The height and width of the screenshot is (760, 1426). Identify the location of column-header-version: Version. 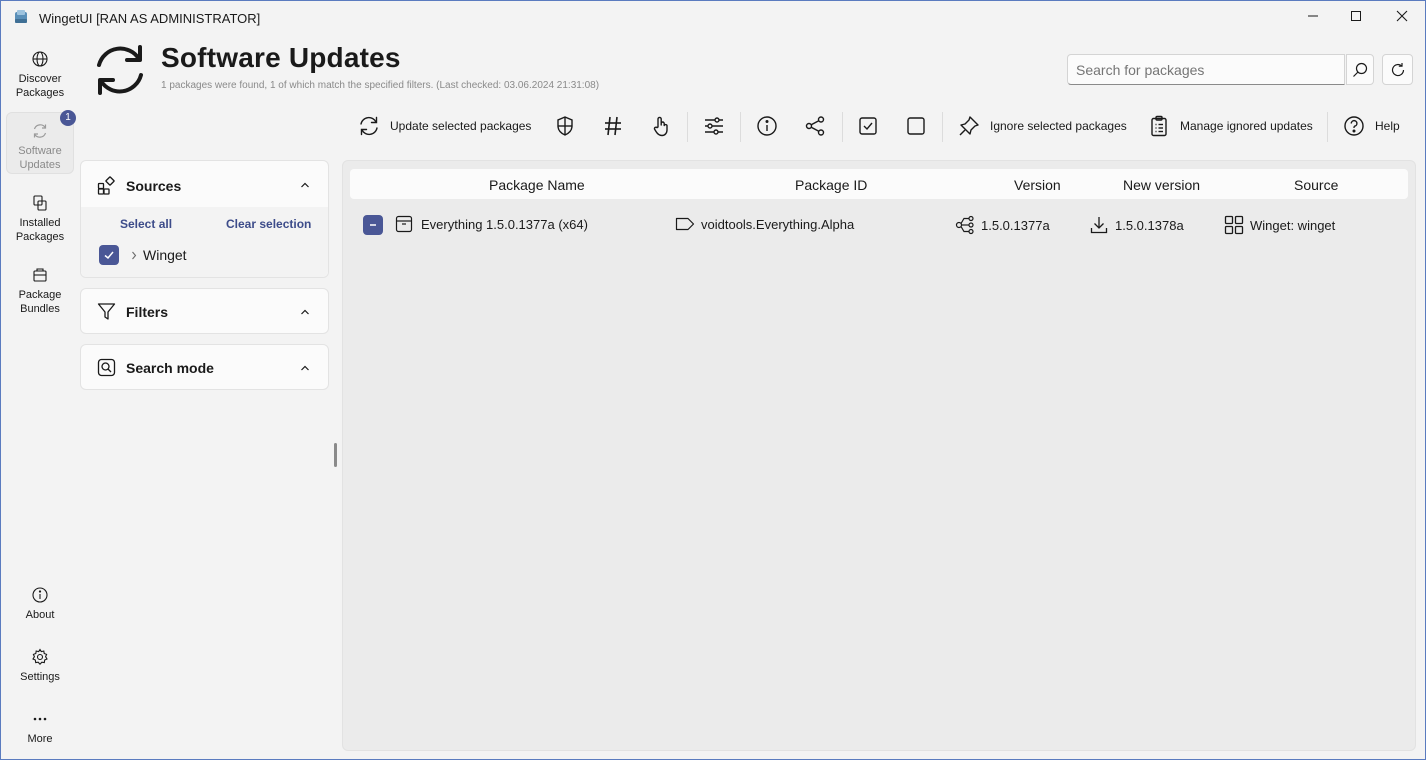
(1037, 185).